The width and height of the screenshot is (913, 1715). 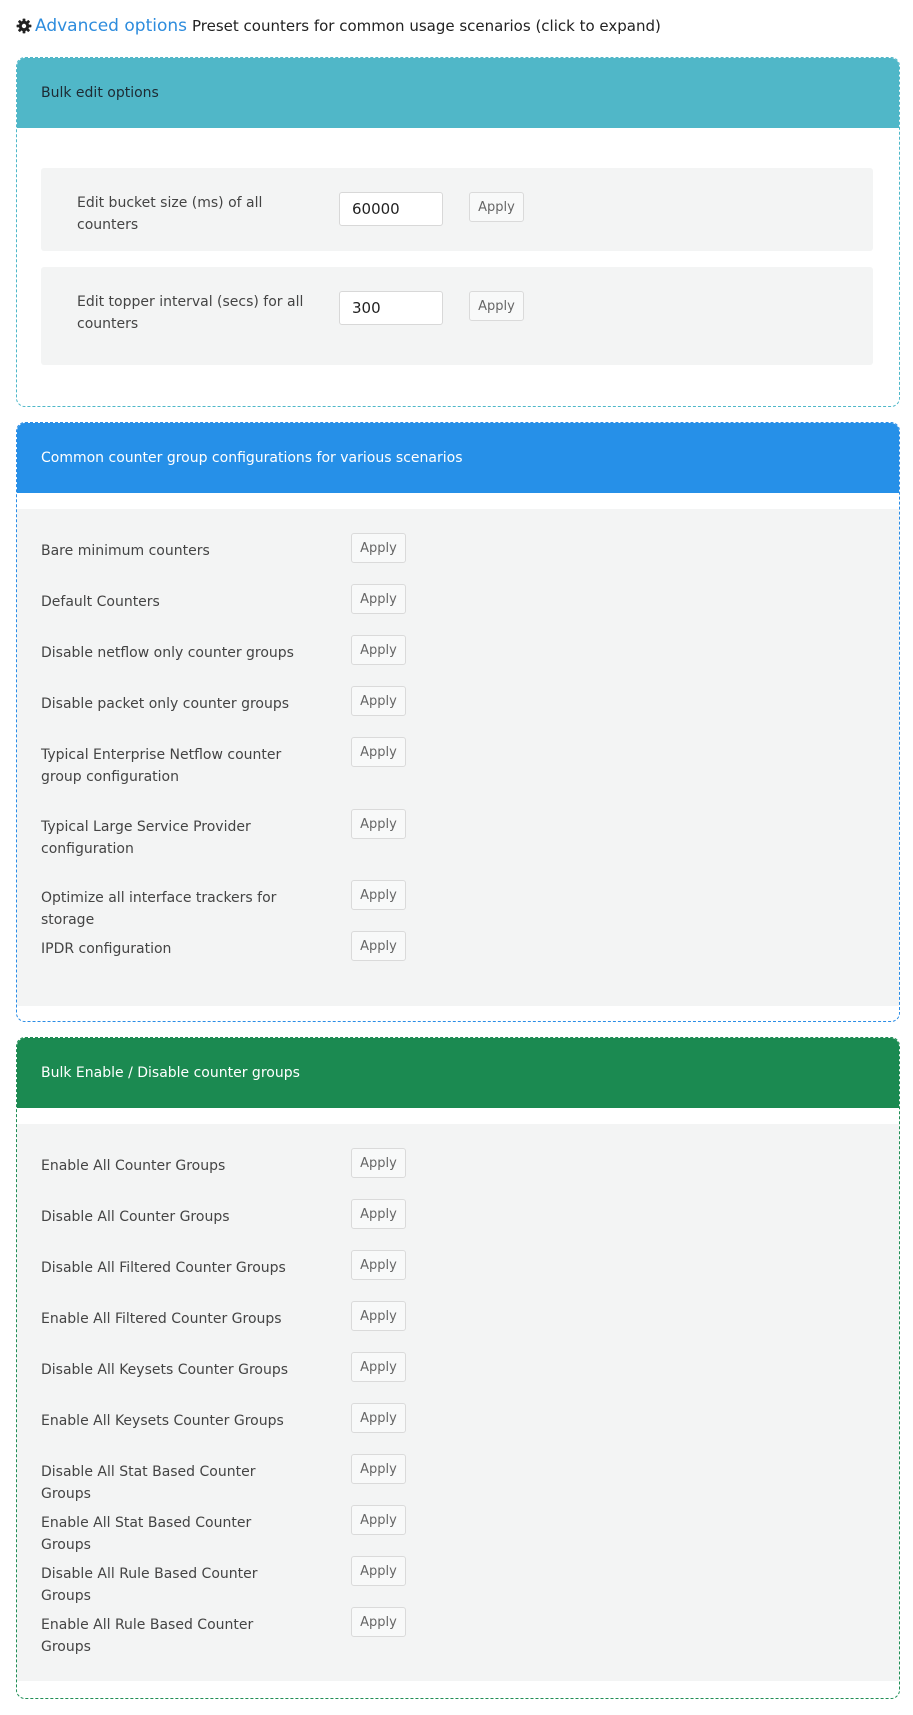 What do you see at coordinates (146, 1534) in the screenshot?
I see `option-label: Enable All Stat Based Counter Groups` at bounding box center [146, 1534].